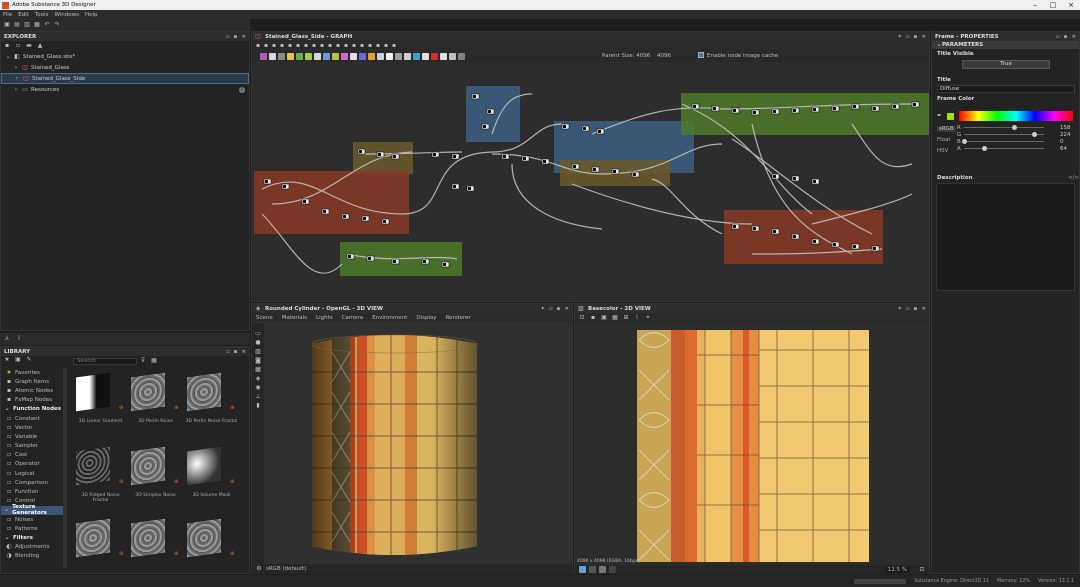  I want to click on lib-favorites: Favorites, so click(27, 373).